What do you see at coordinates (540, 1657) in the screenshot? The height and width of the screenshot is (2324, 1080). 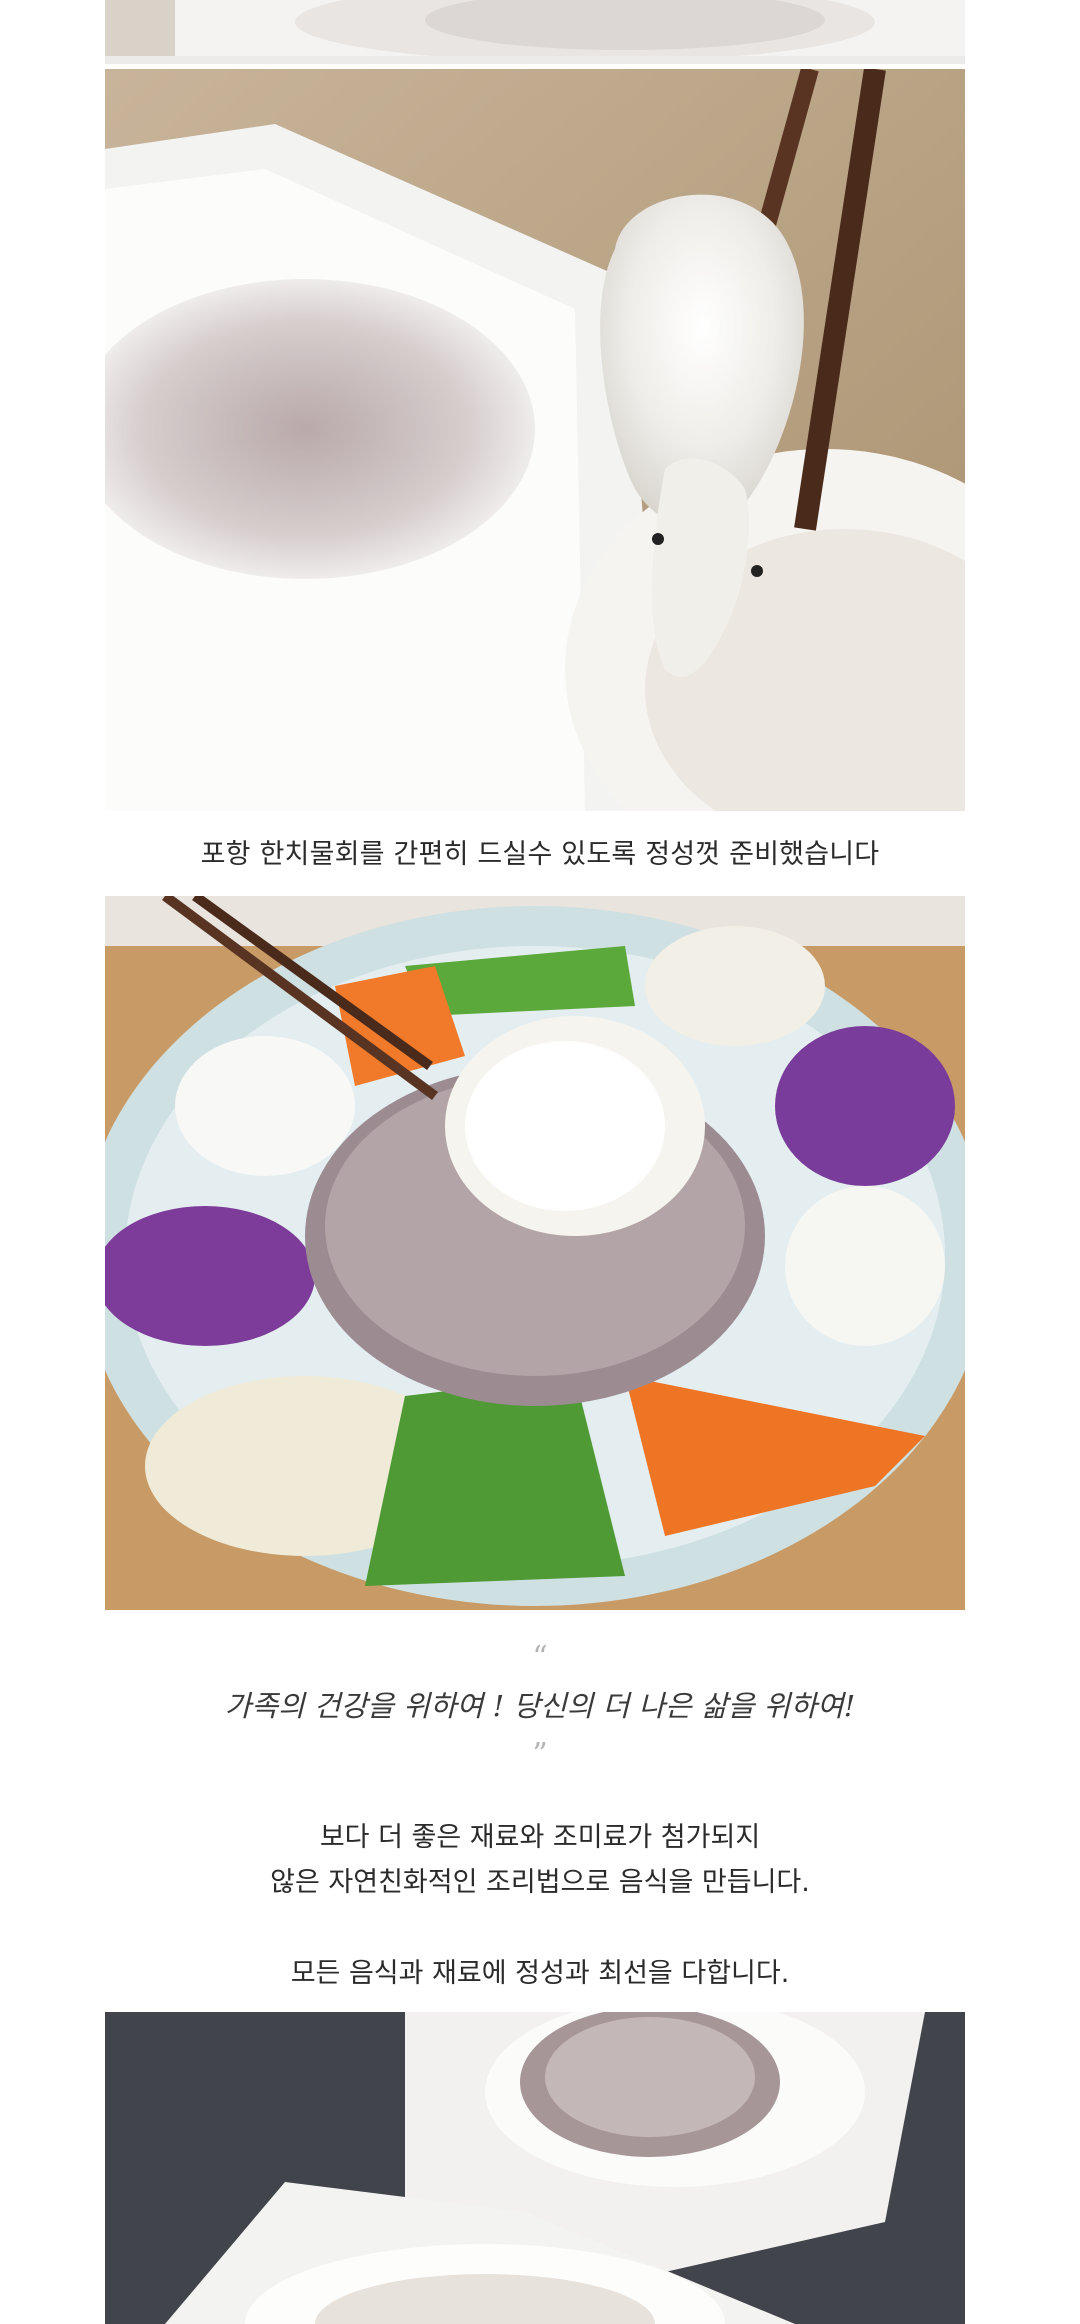 I see `quote-open-mark: “` at bounding box center [540, 1657].